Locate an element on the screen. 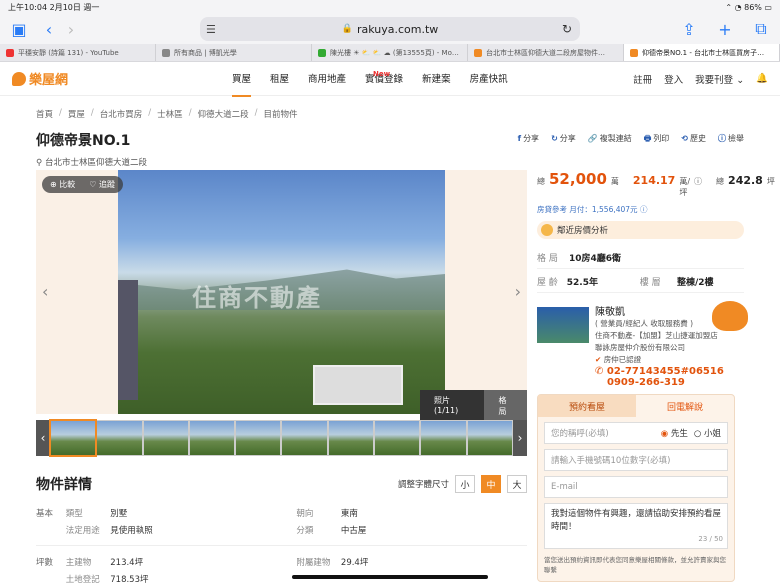  reader-icon: ☰ is located at coordinates (211, 29).